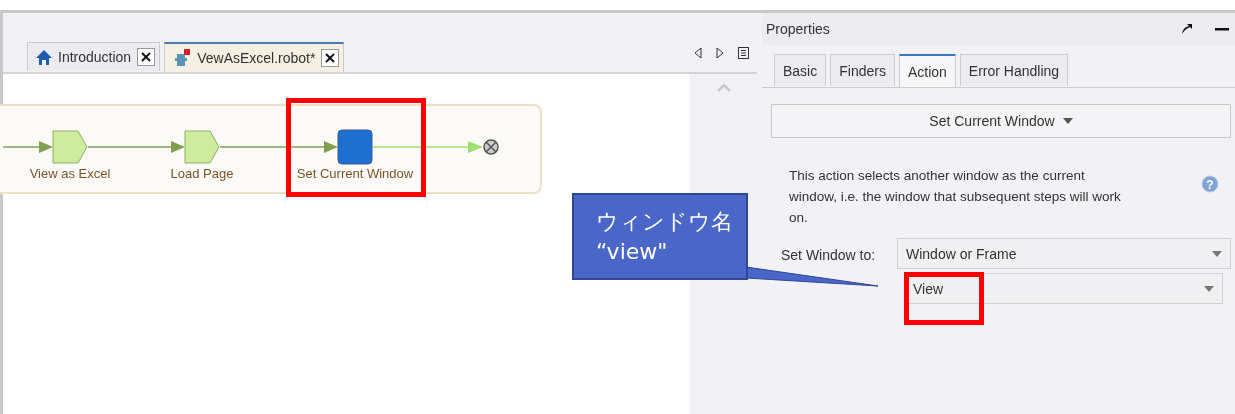  I want to click on editor-tab: Introduction, so click(94, 56).